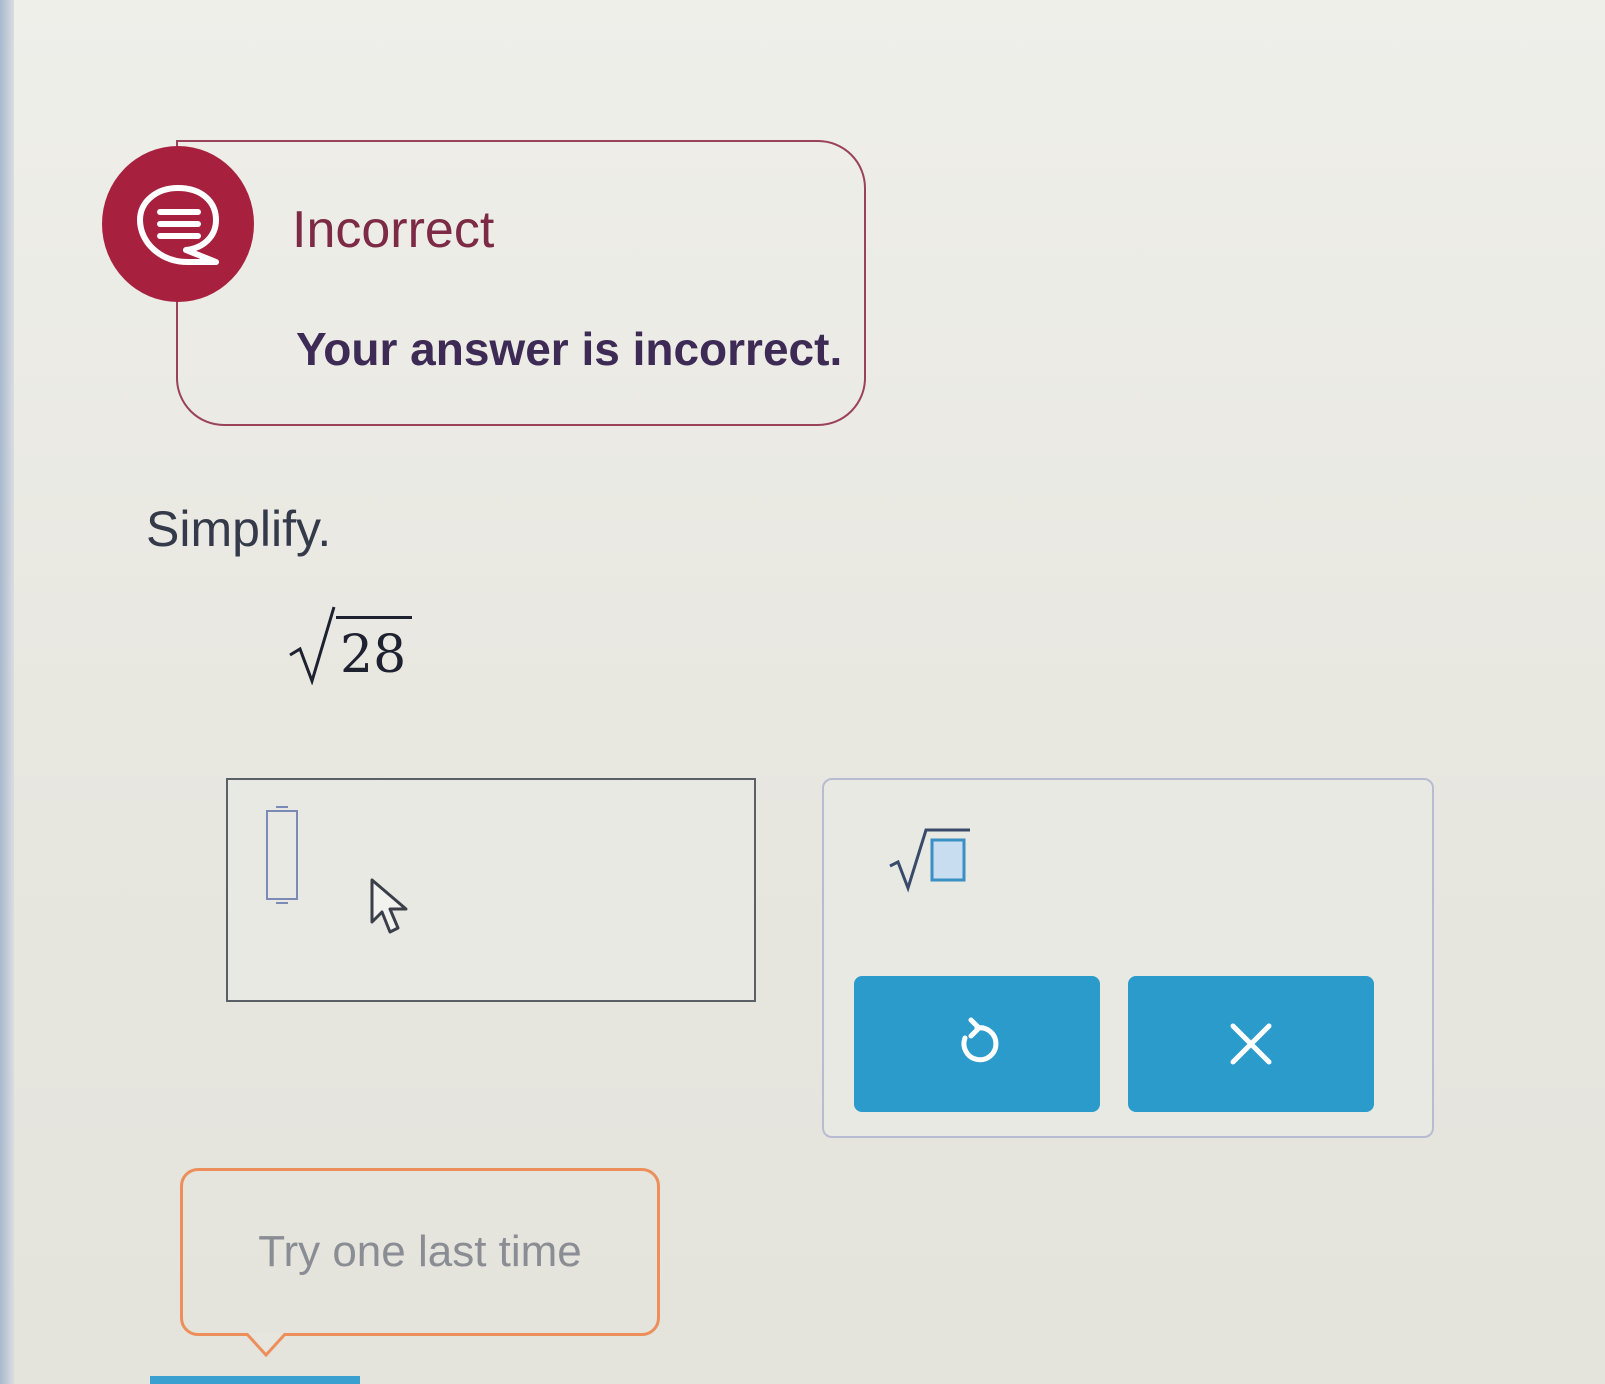 The image size is (1605, 1384). What do you see at coordinates (491, 890) in the screenshot?
I see `answer-input` at bounding box center [491, 890].